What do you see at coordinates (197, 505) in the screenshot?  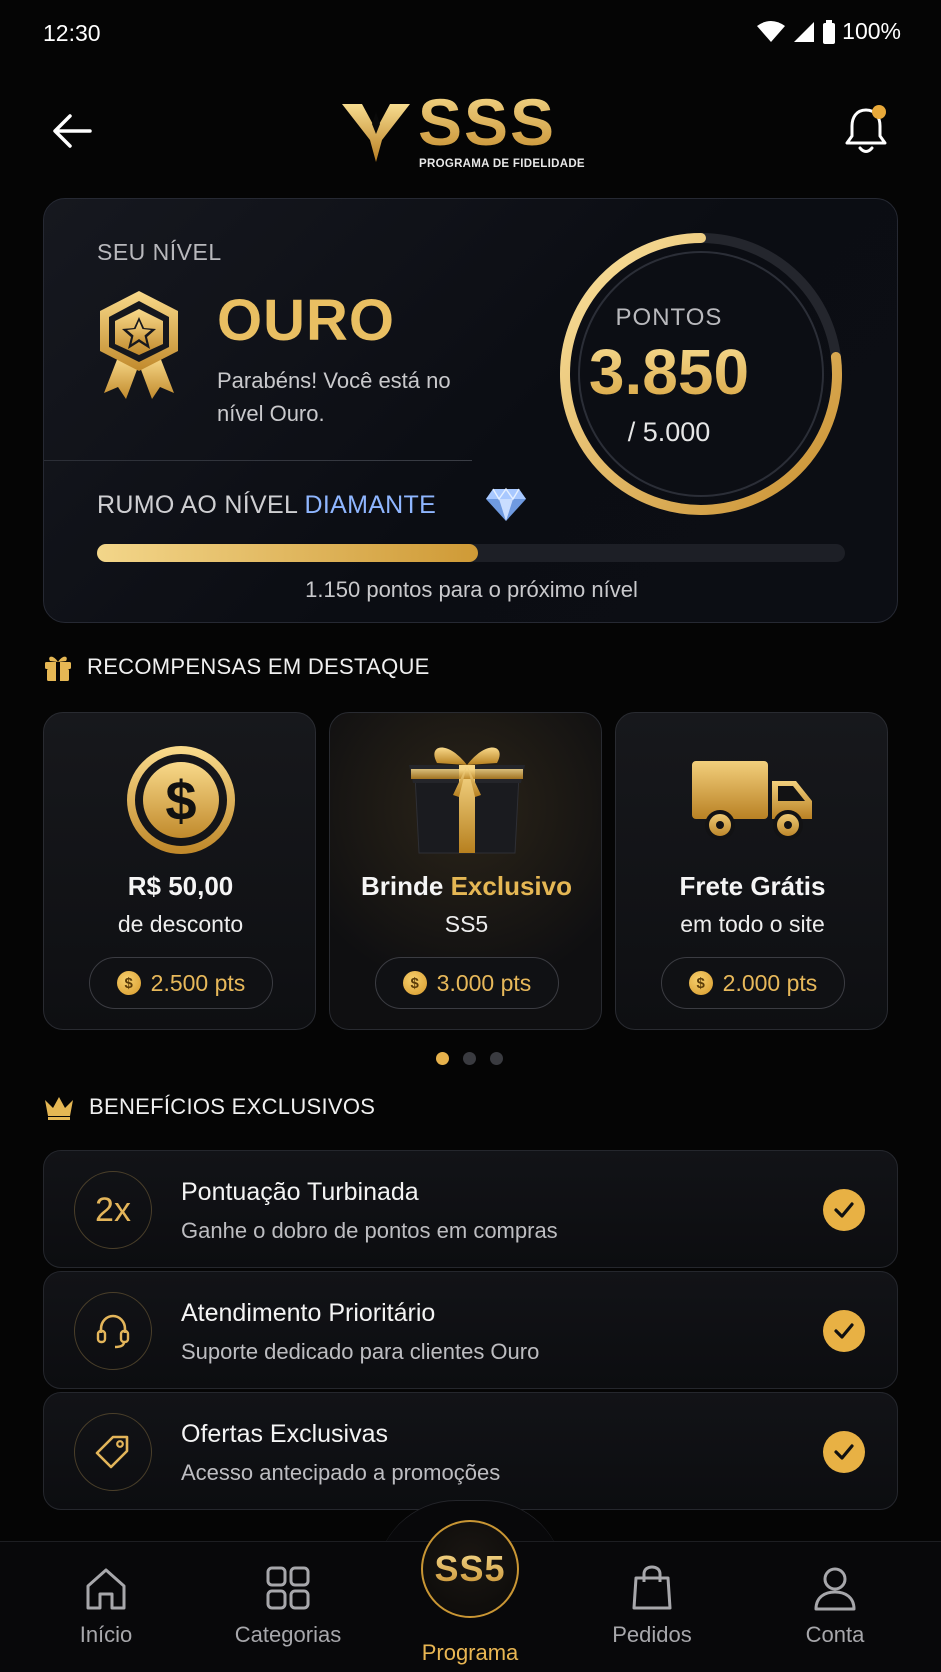 I see `next-level-prefix: RUMO AO NÍVEL` at bounding box center [197, 505].